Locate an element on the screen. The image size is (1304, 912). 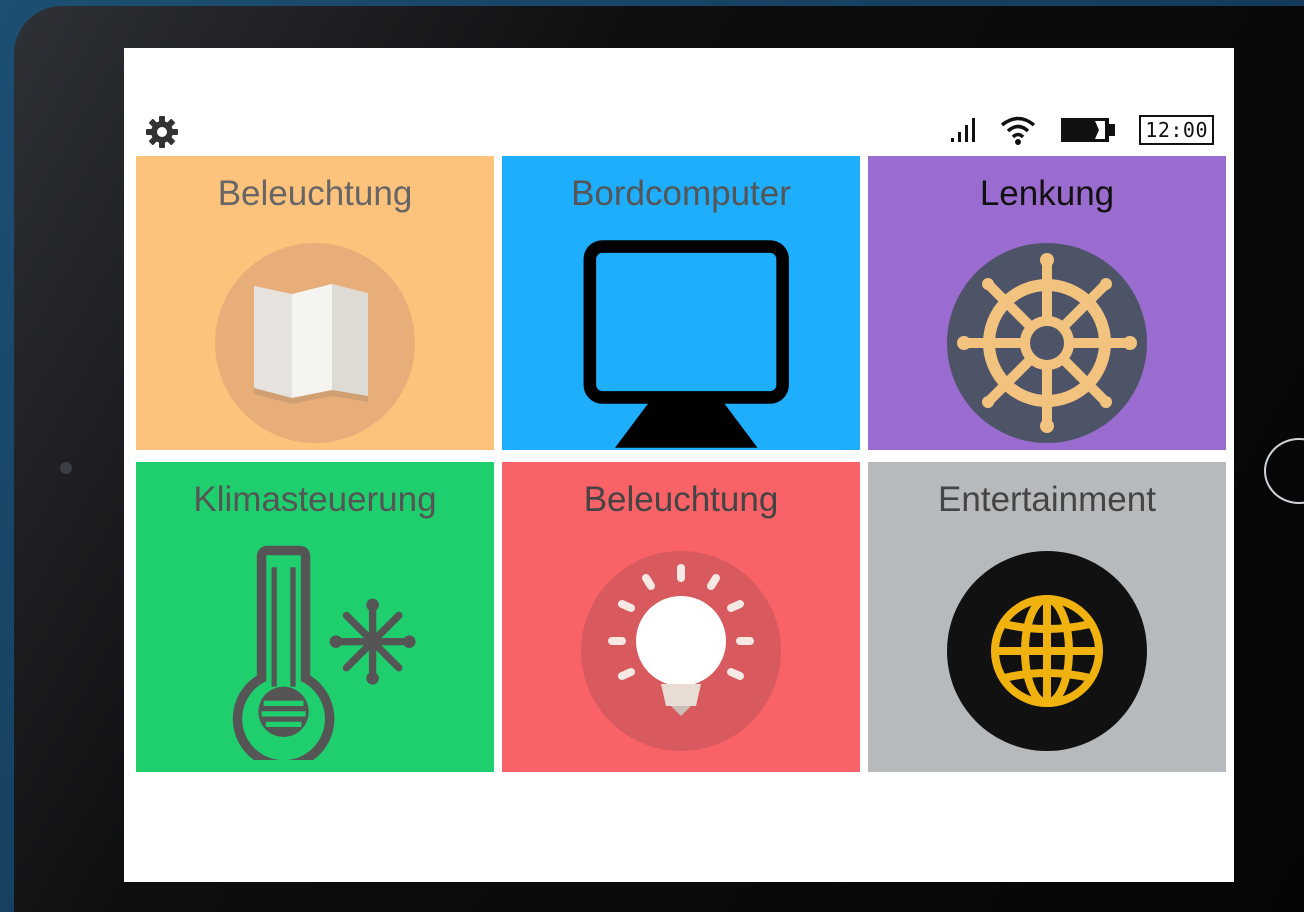
monitor-icon is located at coordinates (686, 344).